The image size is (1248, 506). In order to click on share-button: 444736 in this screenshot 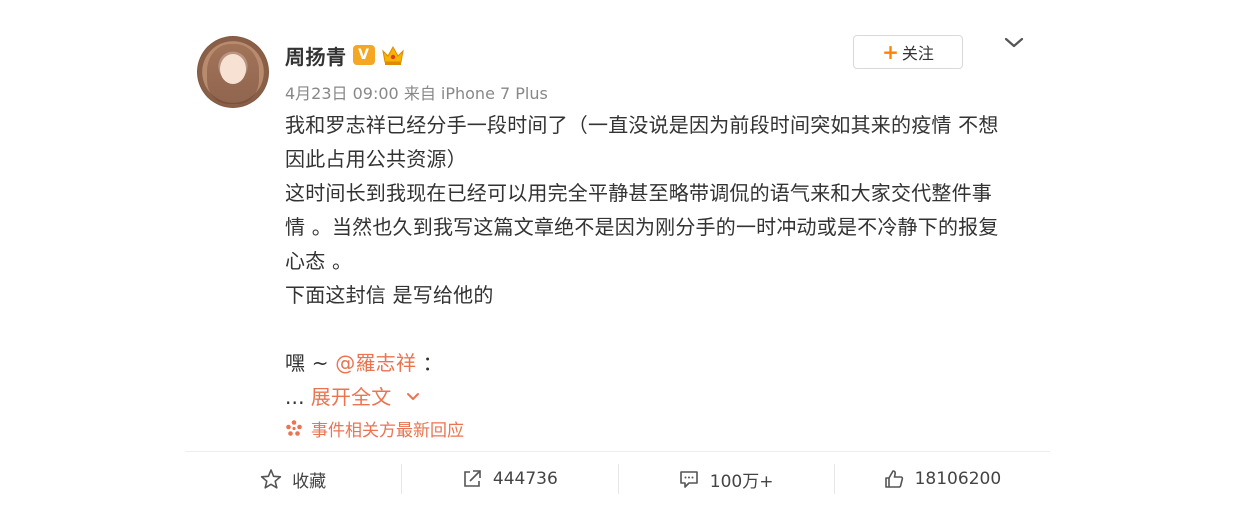, I will do `click(509, 479)`.